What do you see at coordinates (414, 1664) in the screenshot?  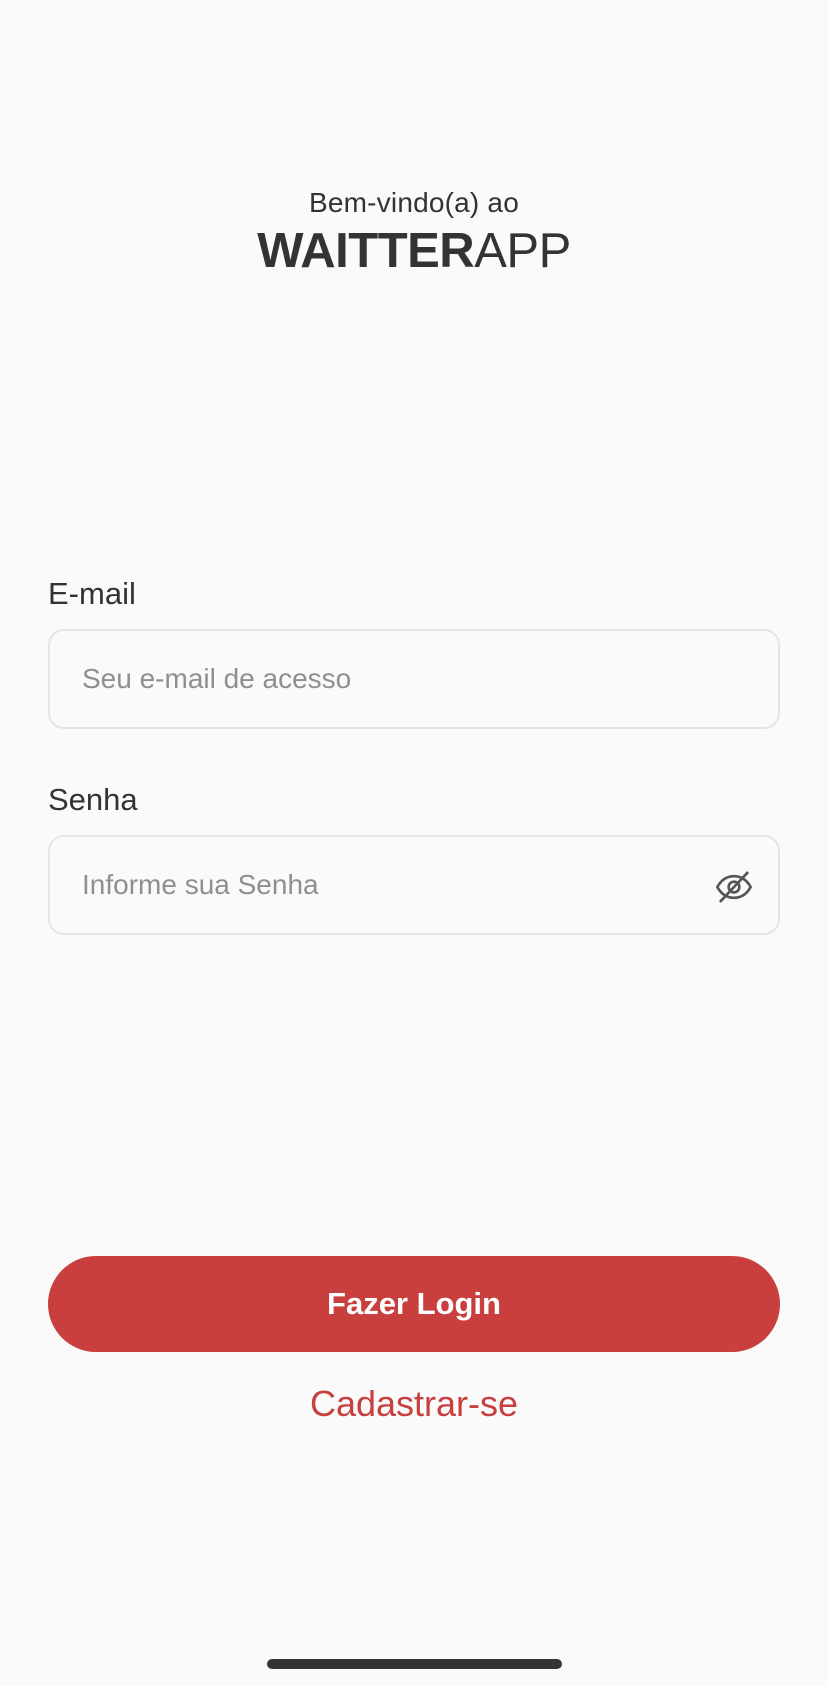 I see `home-indicator` at bounding box center [414, 1664].